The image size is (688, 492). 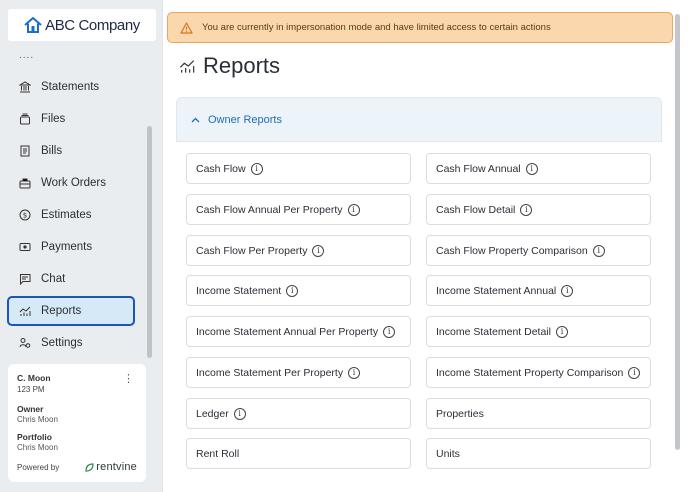 I want to click on report-ledger: Ledger i, so click(x=298, y=413).